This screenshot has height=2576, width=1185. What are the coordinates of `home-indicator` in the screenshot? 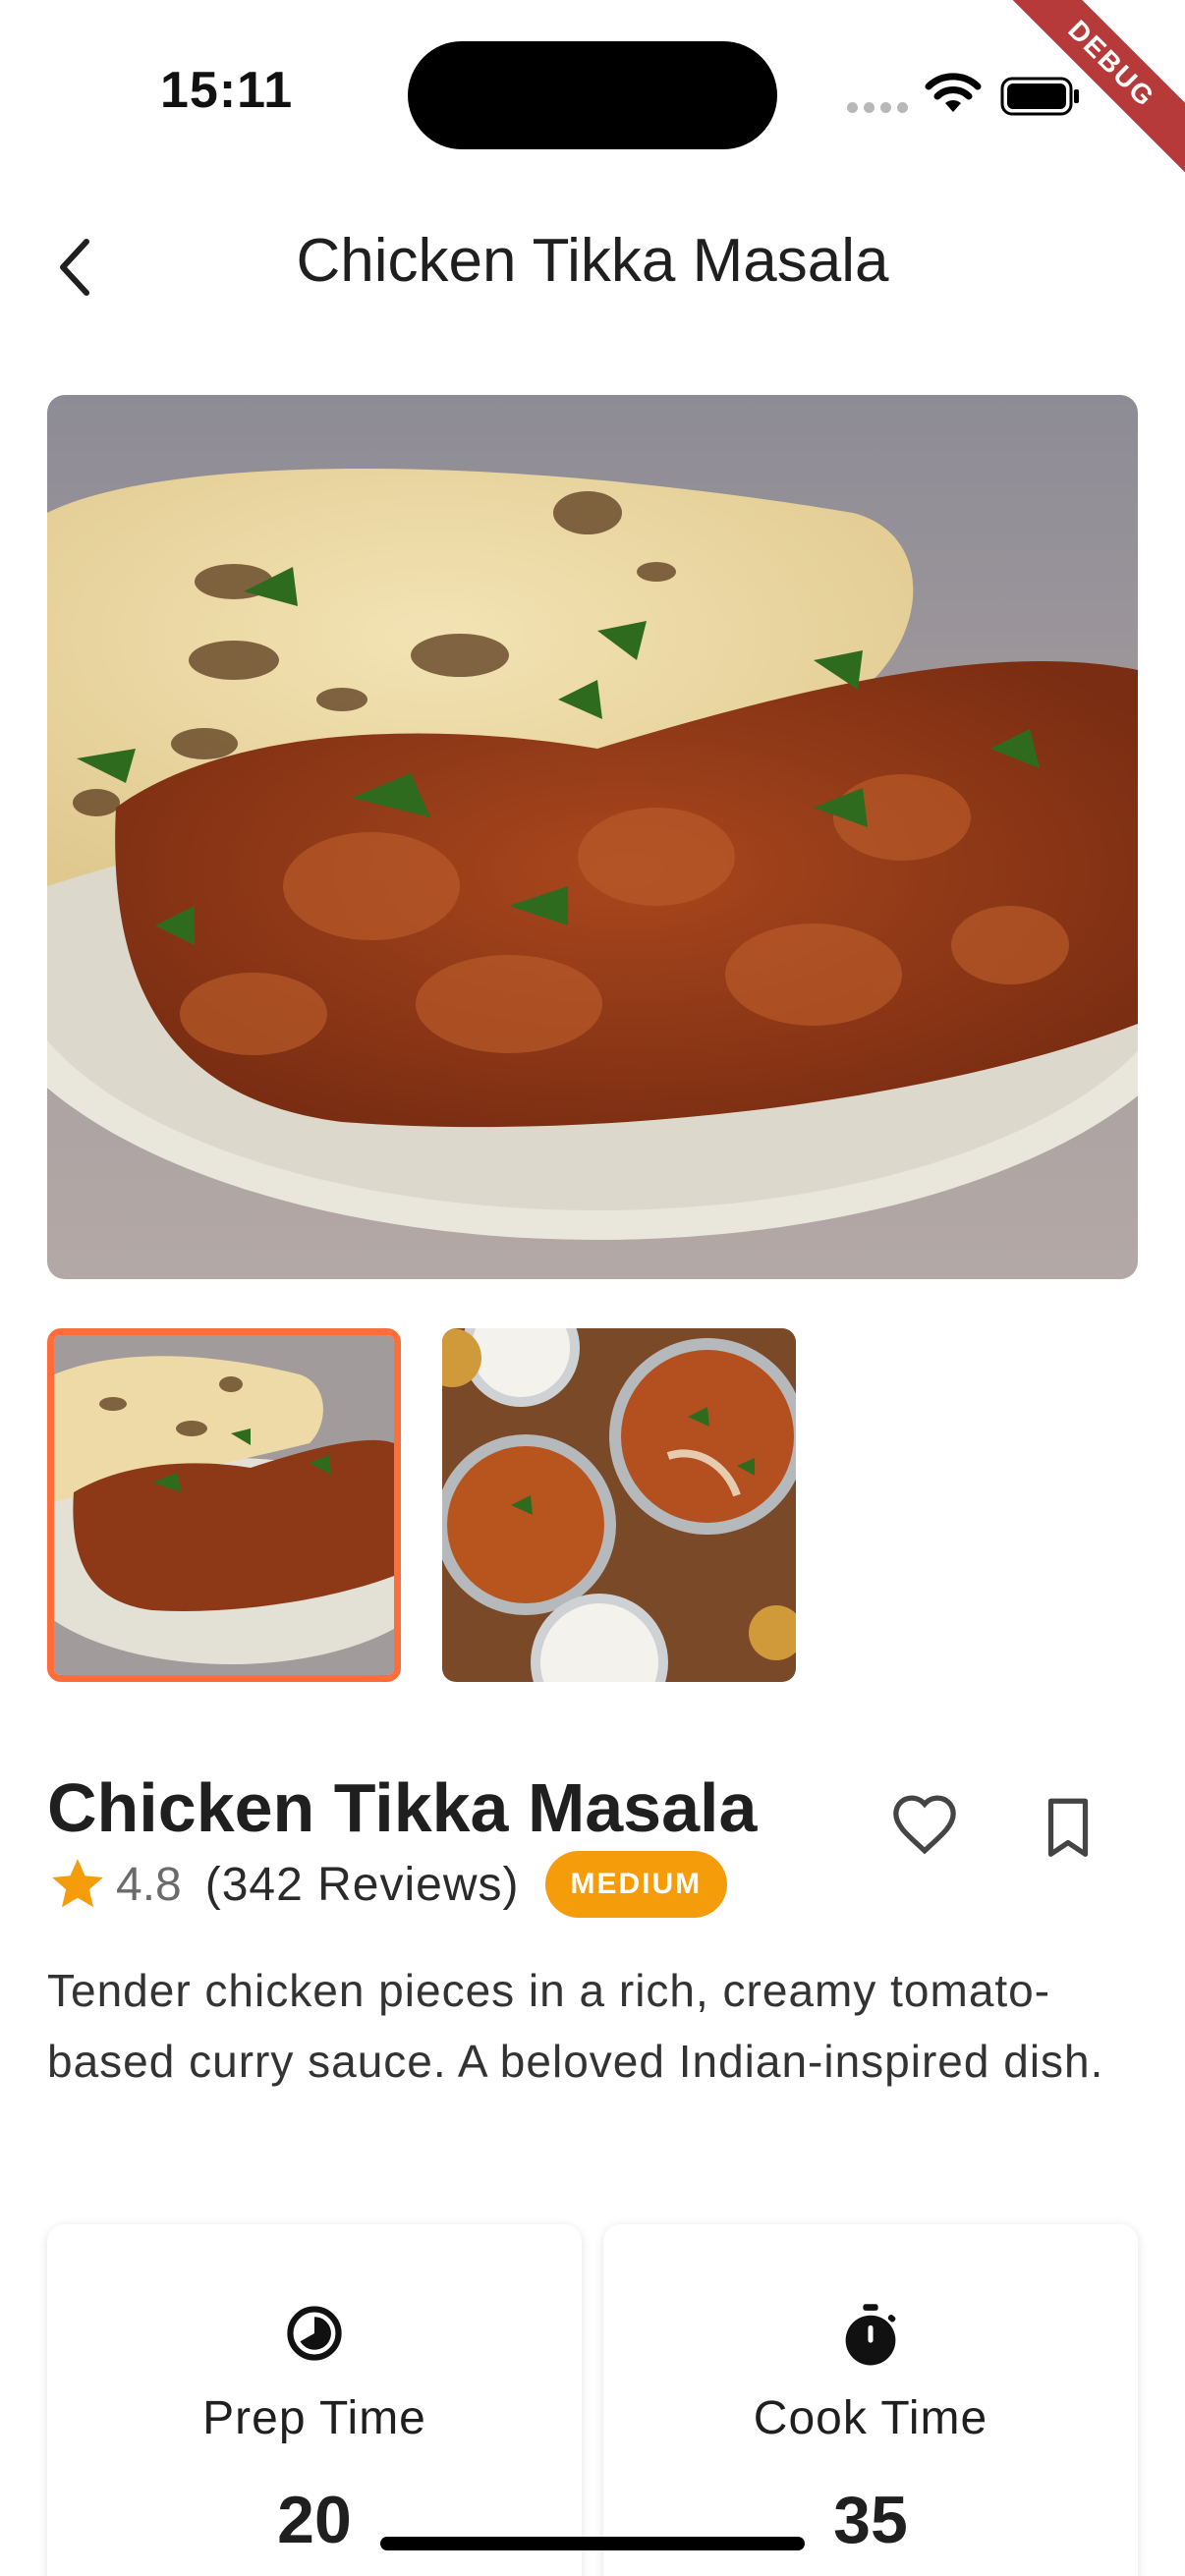 It's located at (592, 2543).